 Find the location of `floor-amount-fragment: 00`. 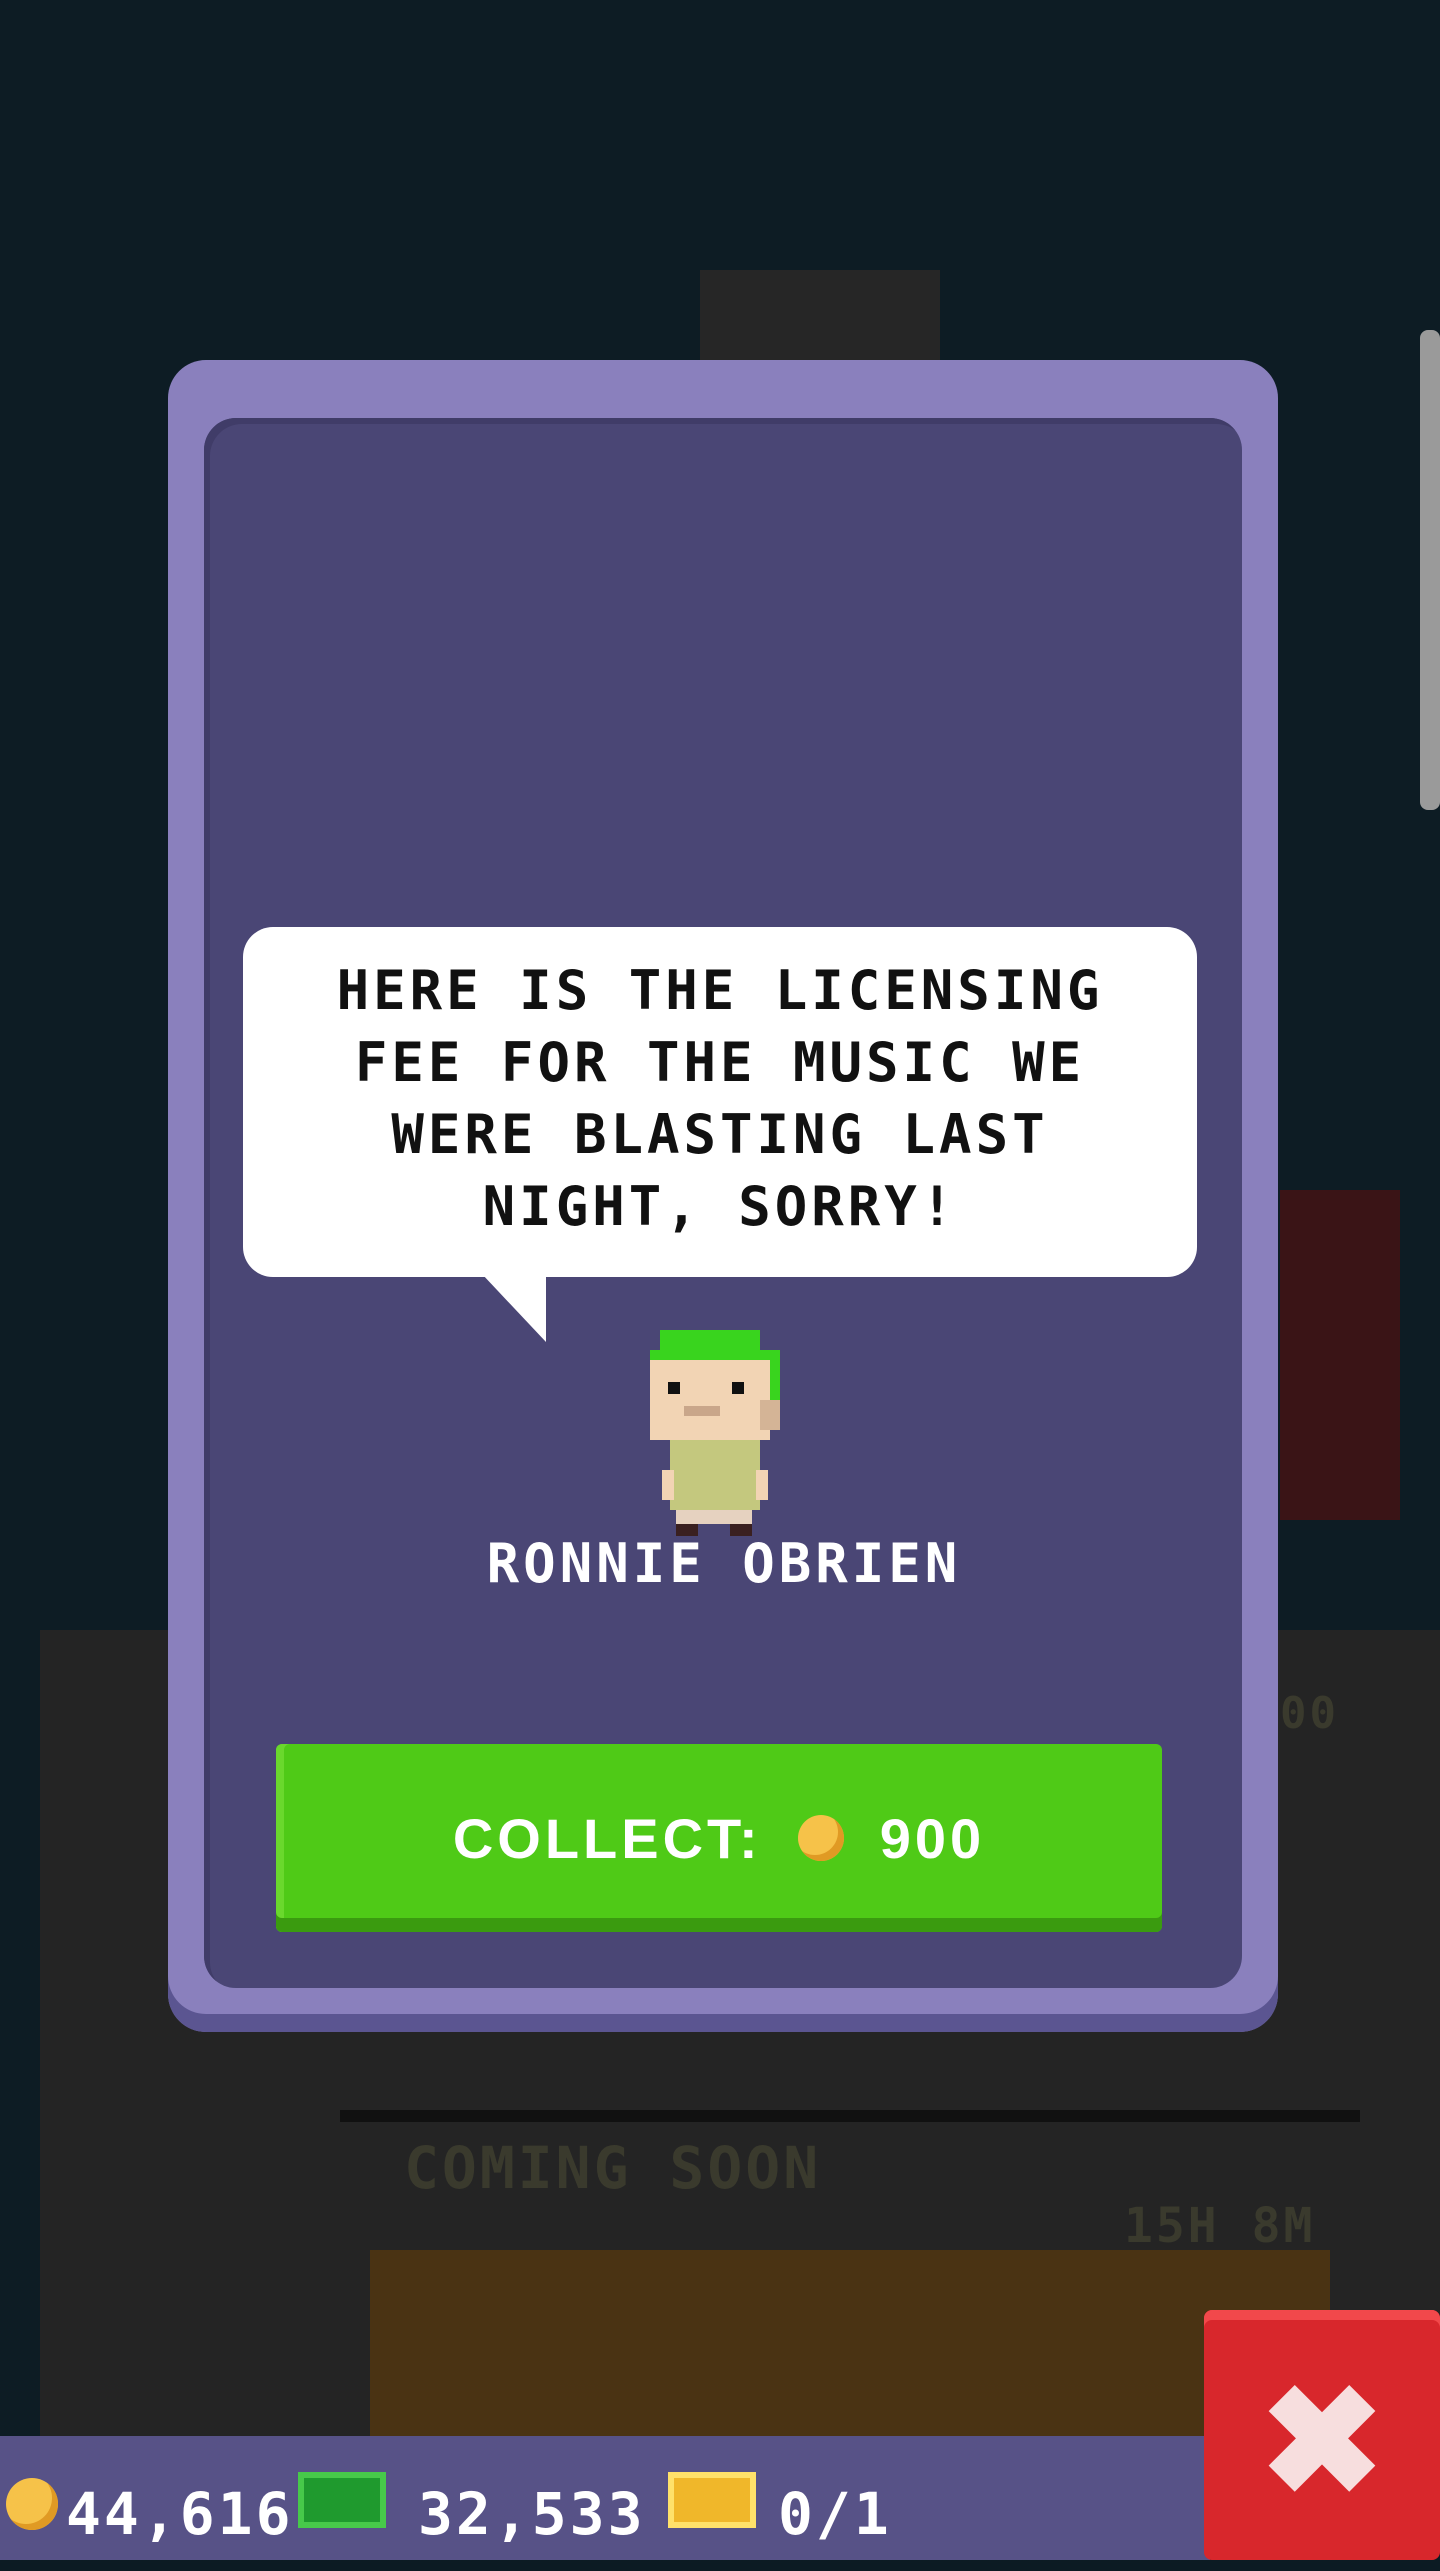

floor-amount-fragment: 00 is located at coordinates (1309, 1713).